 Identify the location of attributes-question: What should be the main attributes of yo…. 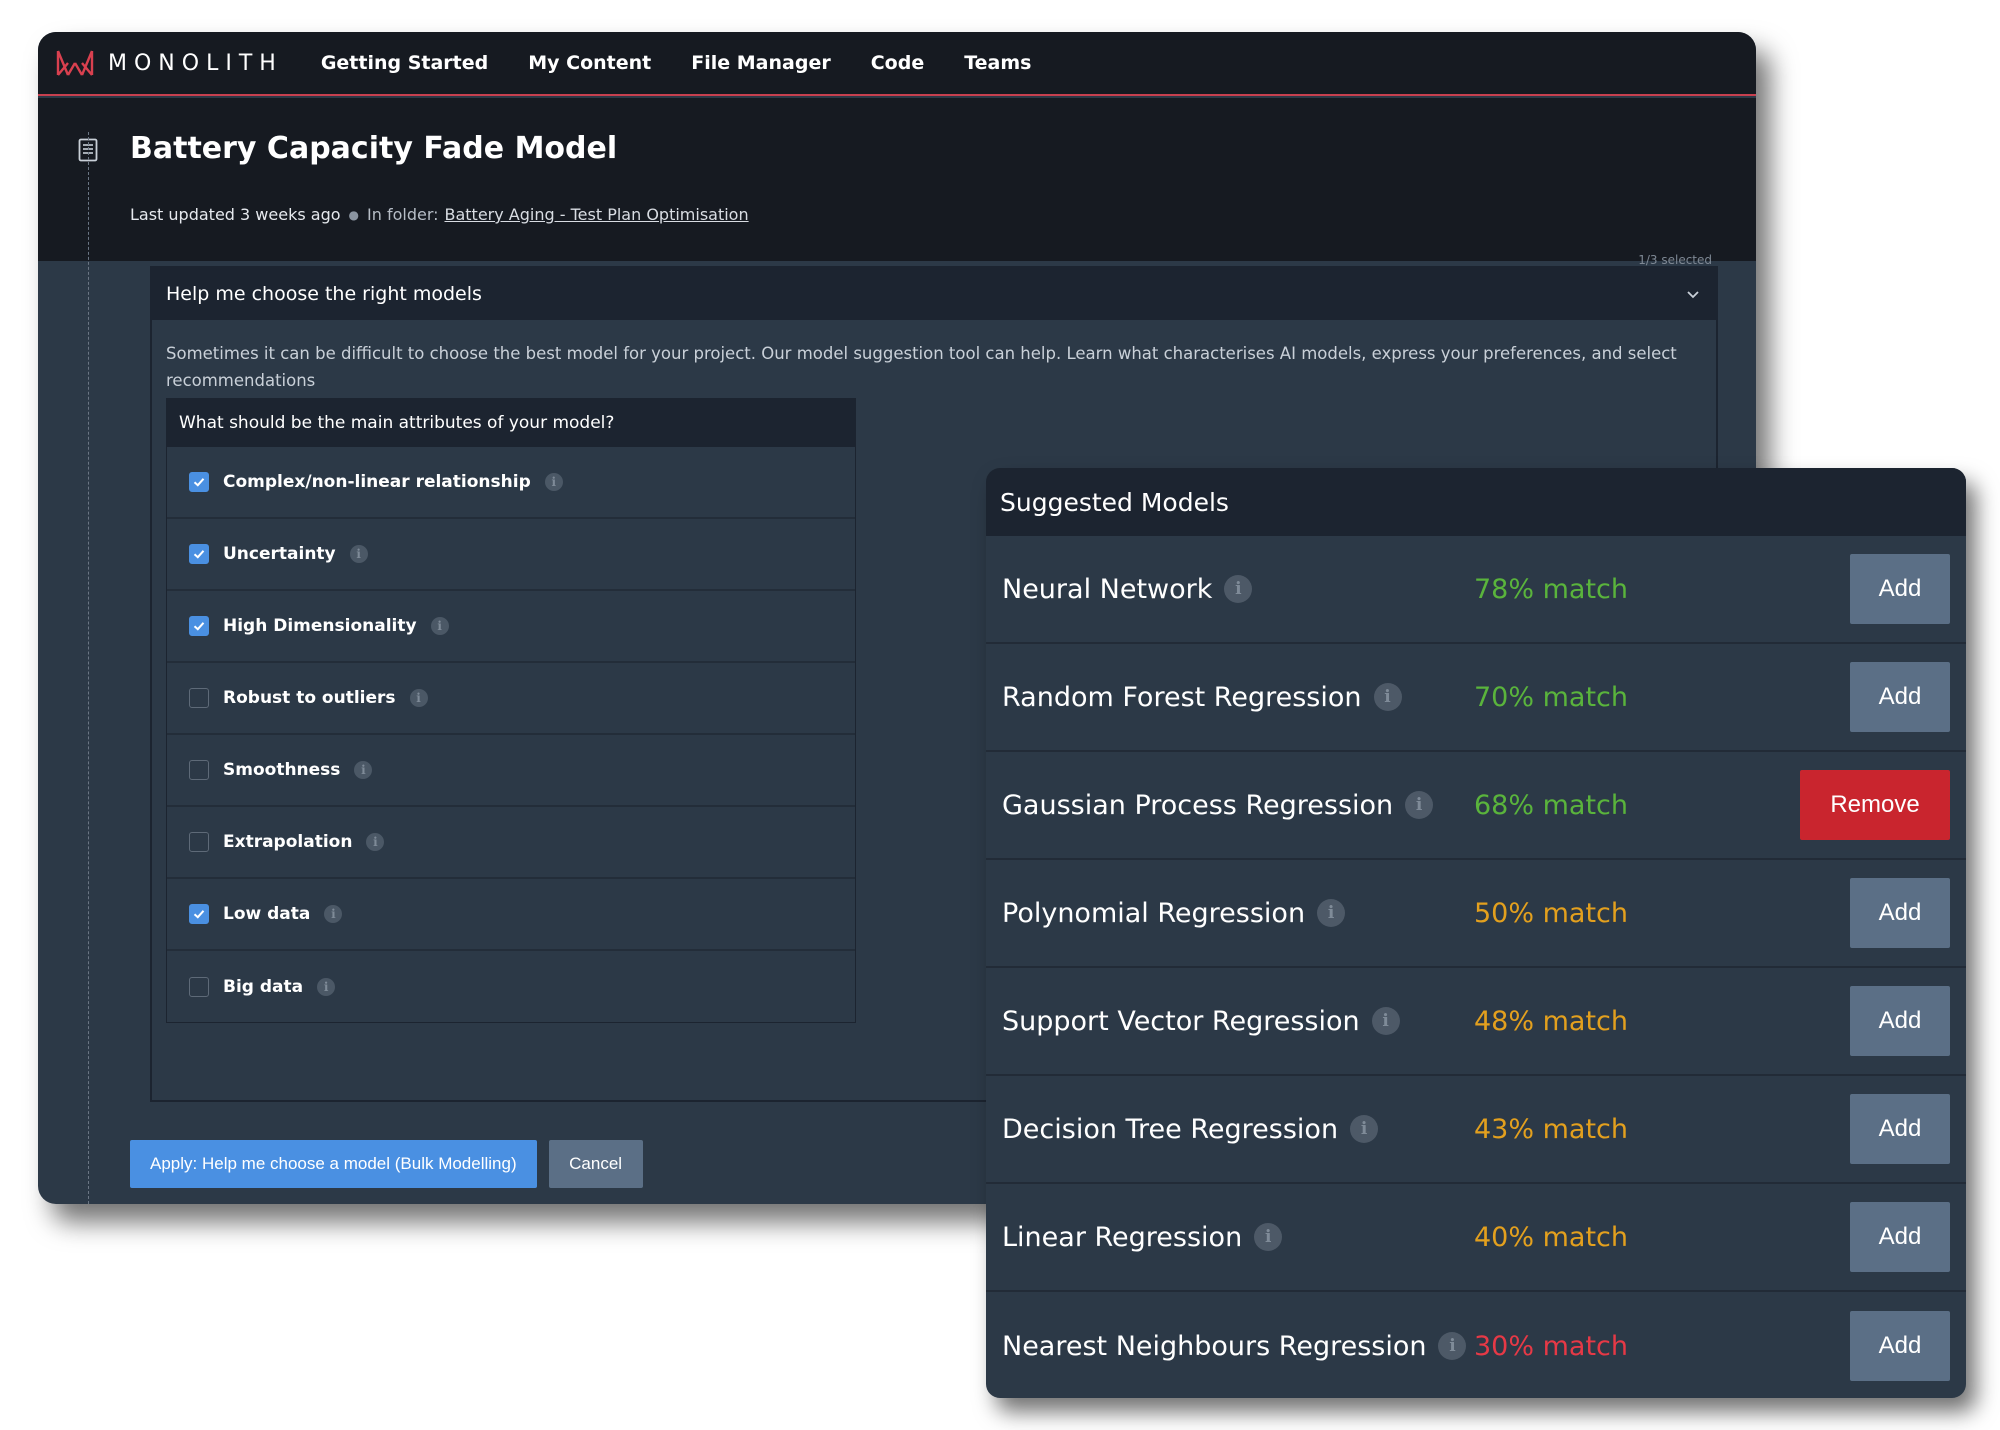
(511, 423).